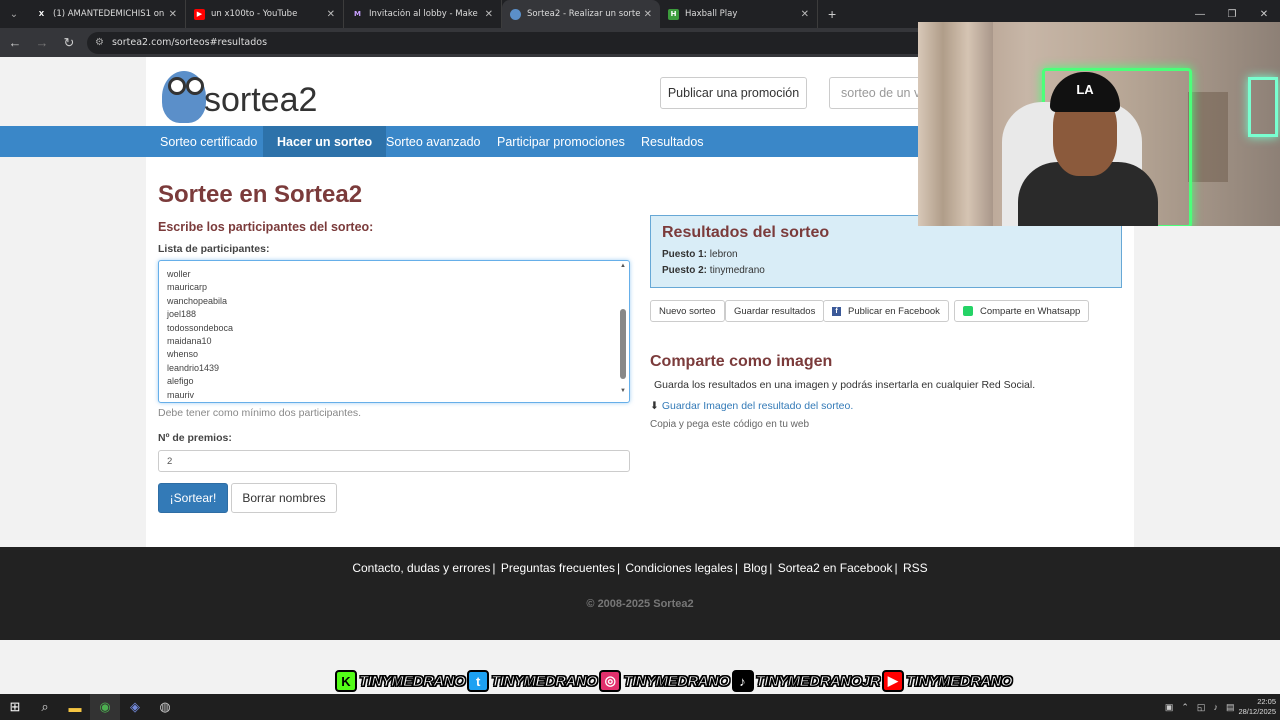  Describe the element at coordinates (1230, 707) in the screenshot. I see `notification-icon: ▤` at that location.